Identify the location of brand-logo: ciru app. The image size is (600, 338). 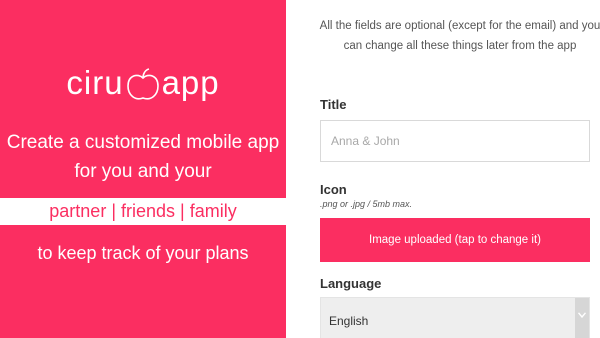
(143, 83).